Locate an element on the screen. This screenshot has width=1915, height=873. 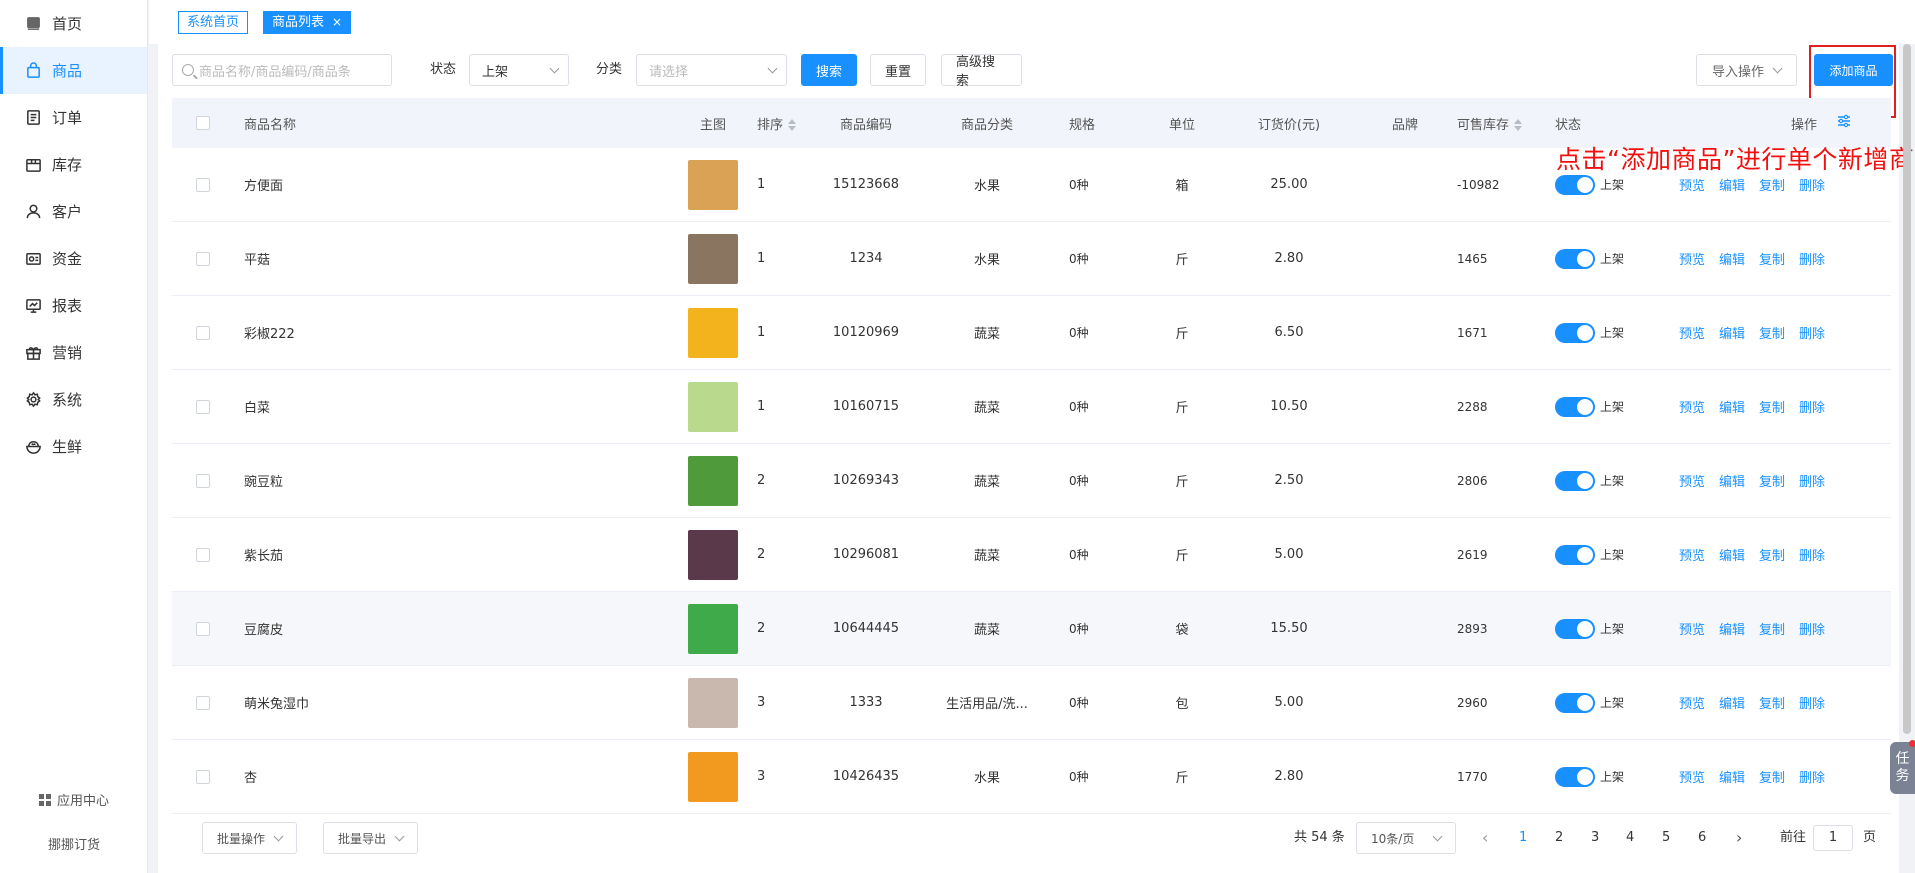
sidebar-item-fresh: 生鲜 is located at coordinates (73, 446).